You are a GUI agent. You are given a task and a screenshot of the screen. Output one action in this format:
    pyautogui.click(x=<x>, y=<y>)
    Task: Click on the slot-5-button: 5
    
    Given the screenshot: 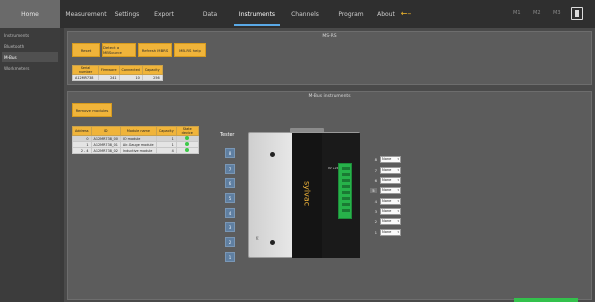 What is the action you would take?
    pyautogui.click(x=230, y=198)
    